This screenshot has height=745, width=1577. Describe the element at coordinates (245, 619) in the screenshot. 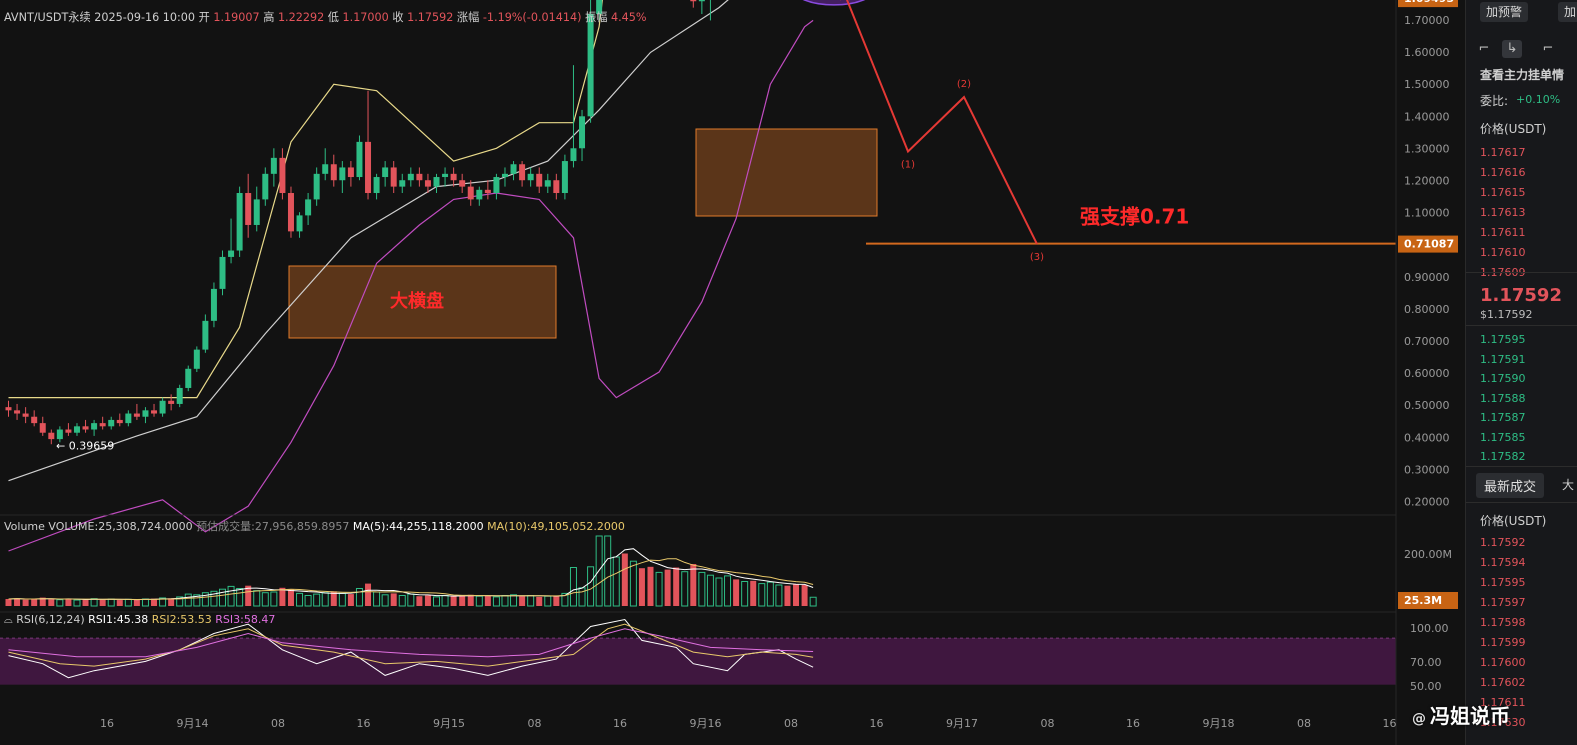

I see `rsi3-value: RSI3:58.47` at that location.